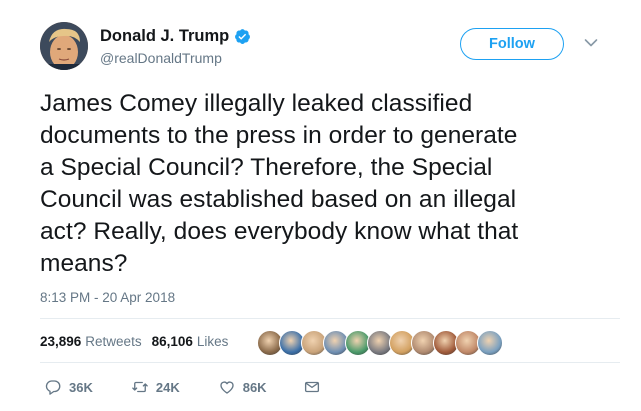 This screenshot has height=411, width=641. I want to click on reply-action: 36K, so click(68, 387).